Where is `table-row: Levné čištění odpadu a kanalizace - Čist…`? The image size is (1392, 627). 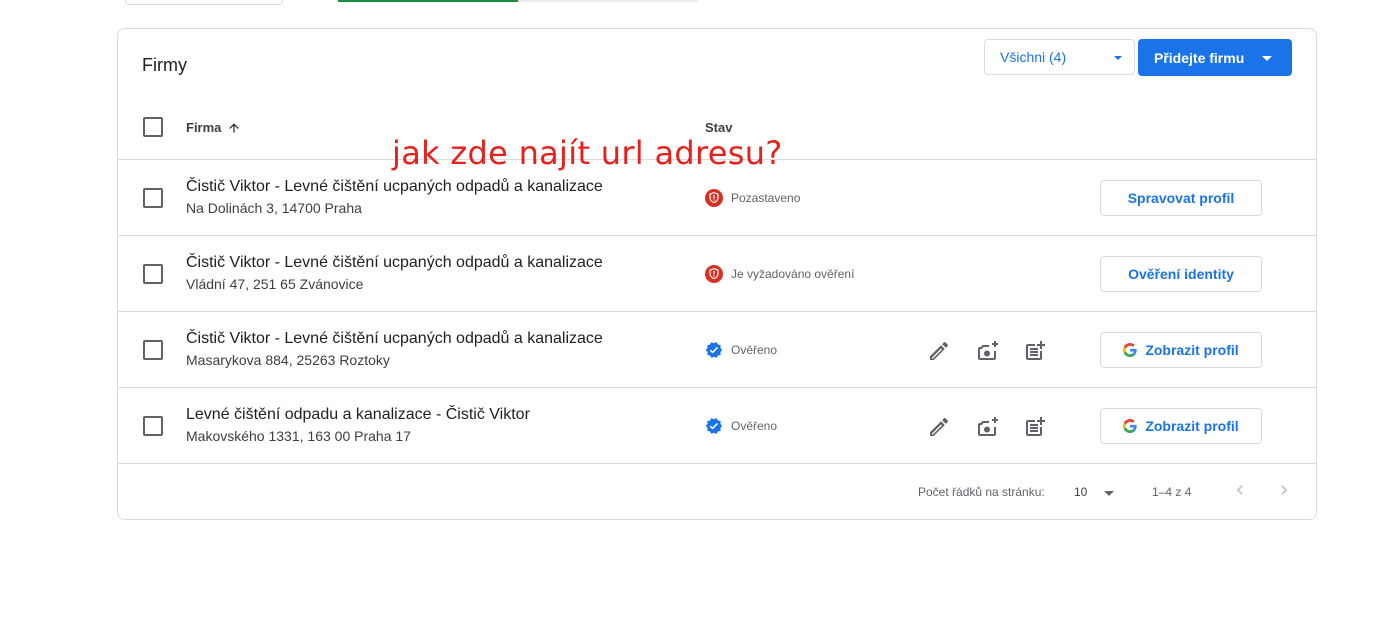 table-row: Levné čištění odpadu a kanalizace - Čist… is located at coordinates (717, 425).